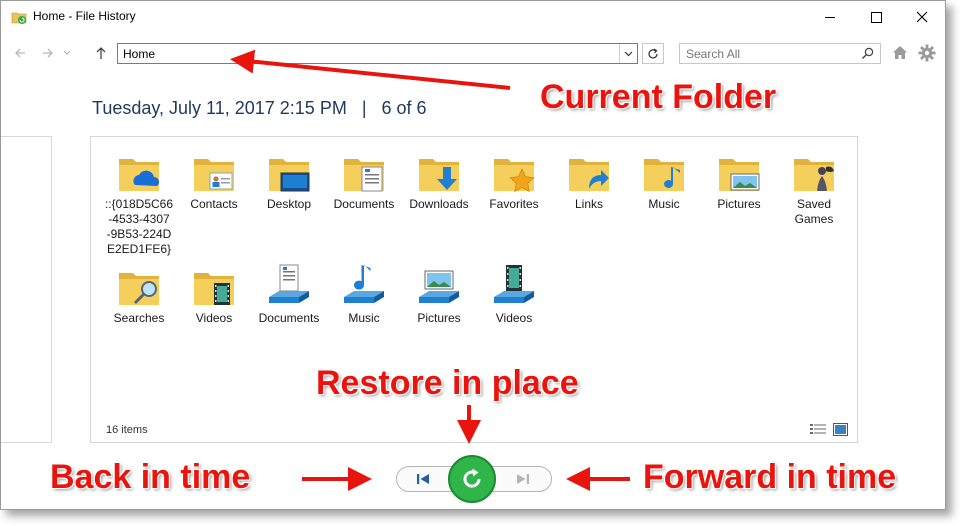 This screenshot has height=526, width=960. What do you see at coordinates (818, 429) in the screenshot?
I see `details-view-icon` at bounding box center [818, 429].